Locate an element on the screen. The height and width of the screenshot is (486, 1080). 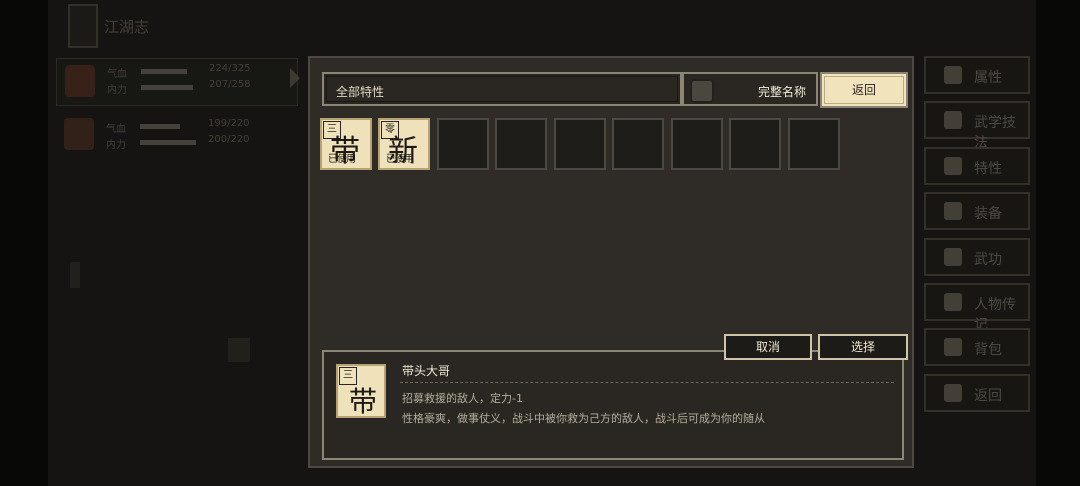
character-row: 气血 224/325 内力 207/258 is located at coordinates (177, 82).